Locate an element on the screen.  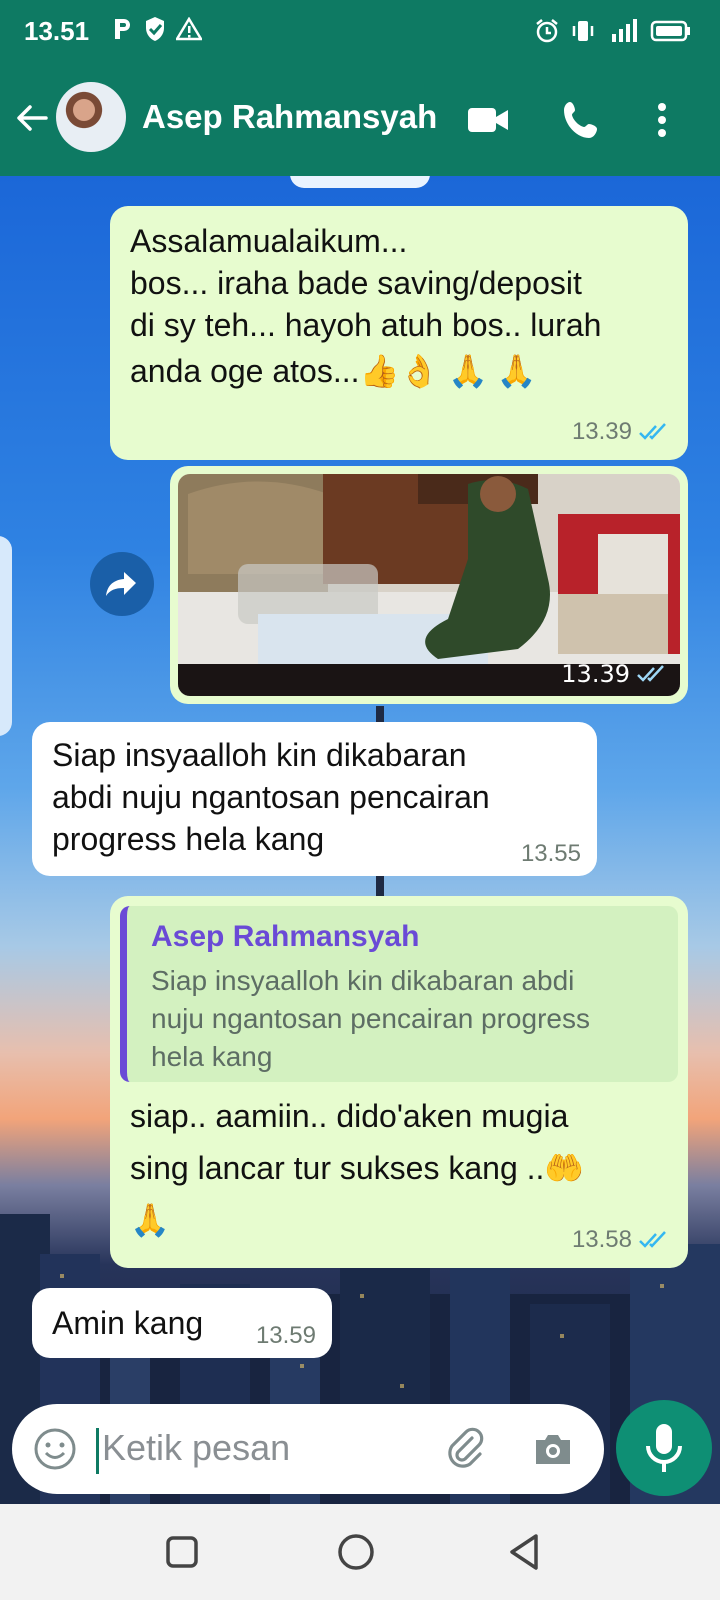
warning-icon is located at coordinates (189, 29).